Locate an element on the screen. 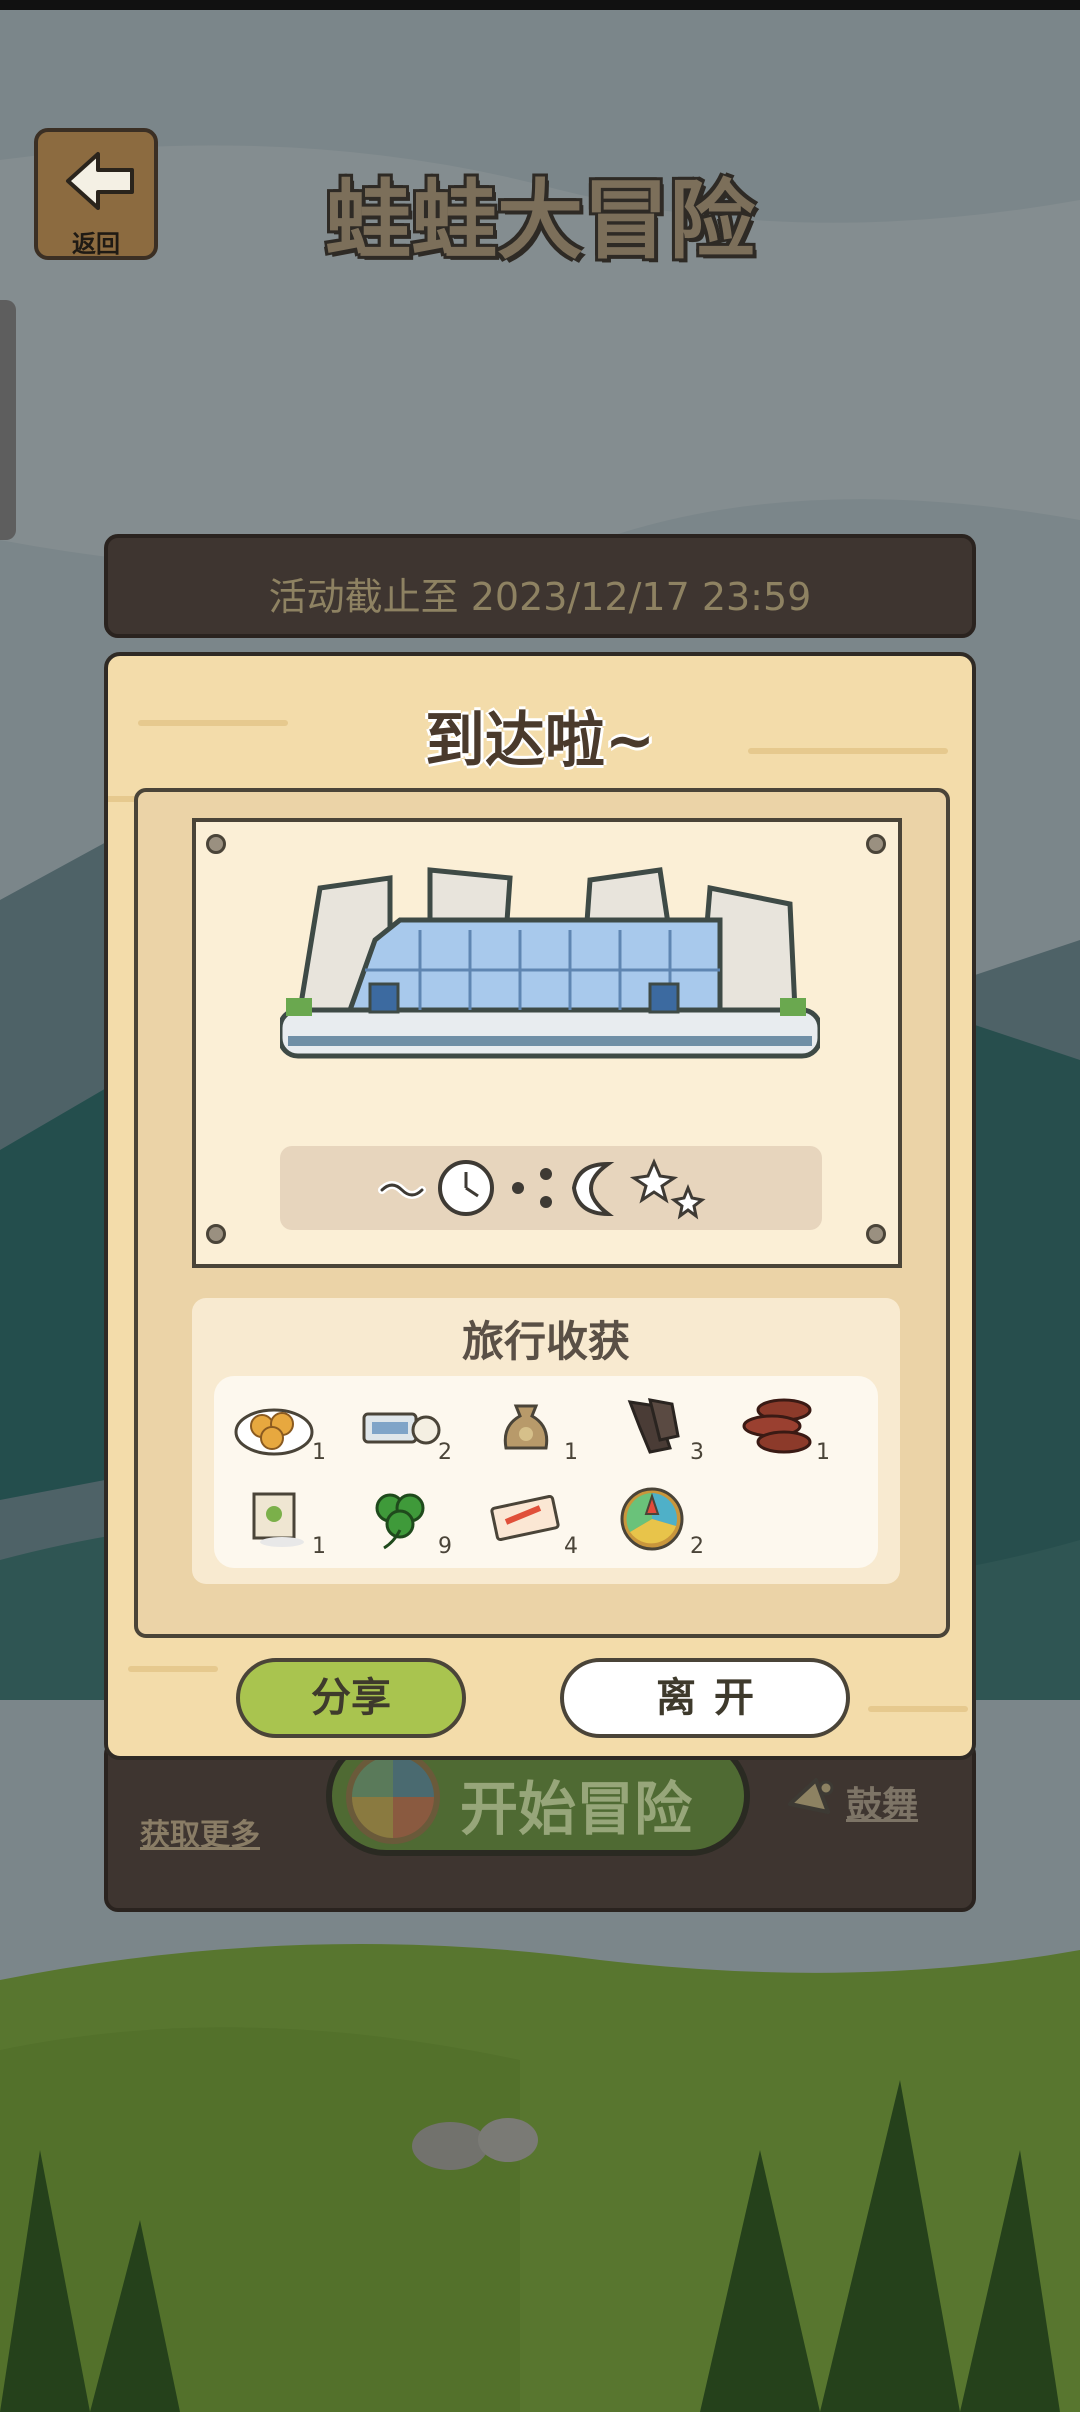  back-button: 返回 is located at coordinates (96, 194).